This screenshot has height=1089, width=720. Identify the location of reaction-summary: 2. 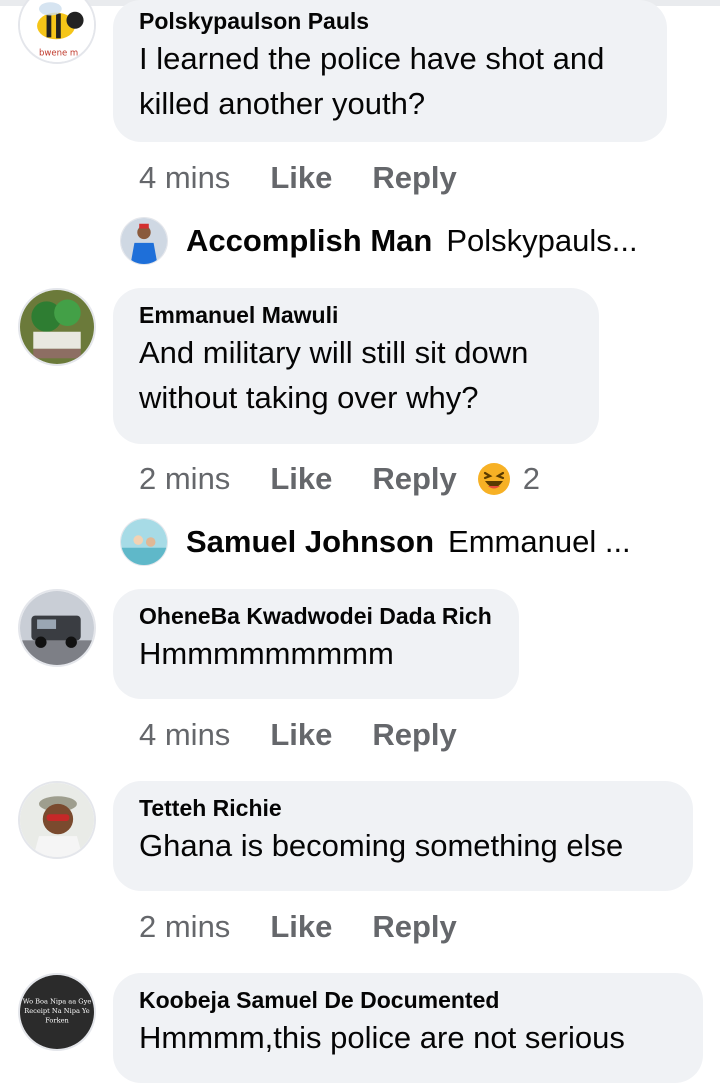
(508, 479).